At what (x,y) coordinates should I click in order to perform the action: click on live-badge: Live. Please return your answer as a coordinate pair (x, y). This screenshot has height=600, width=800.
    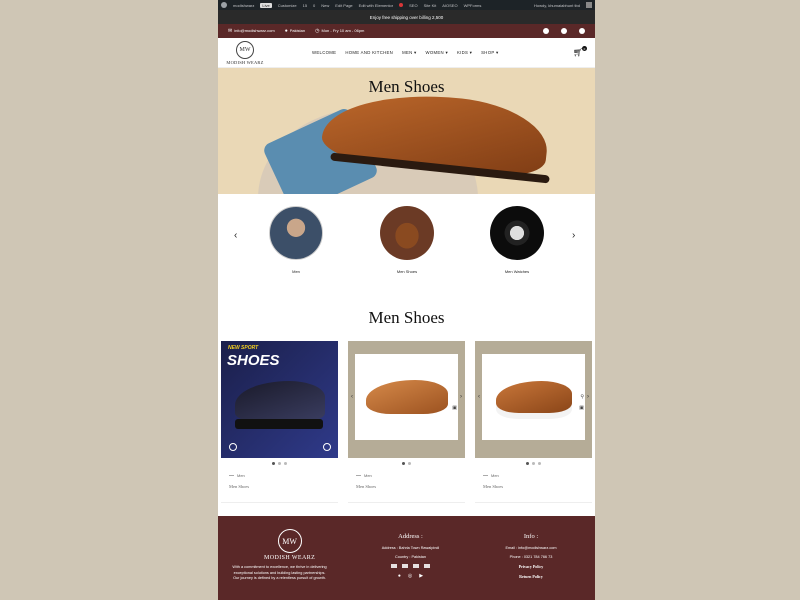
    Looking at the image, I should click on (266, 5).